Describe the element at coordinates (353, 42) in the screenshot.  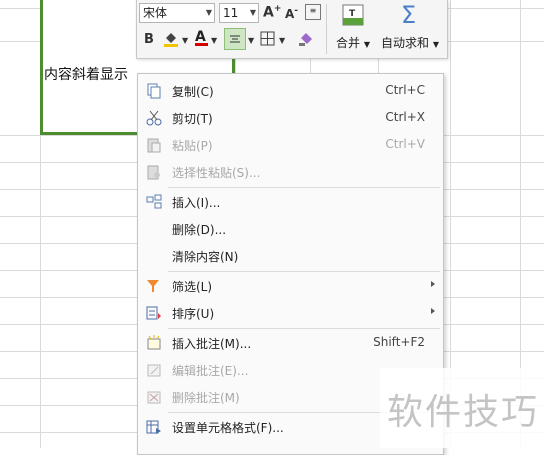
I see `merge-button: 合并 ▼` at that location.